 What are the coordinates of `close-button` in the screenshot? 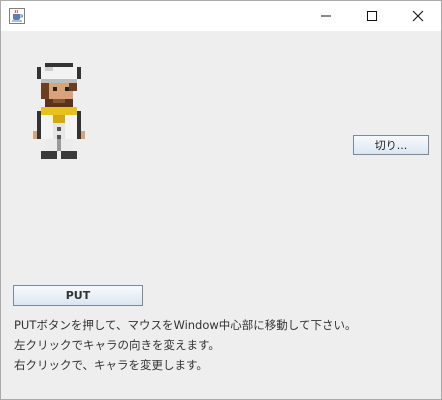 It's located at (418, 16).